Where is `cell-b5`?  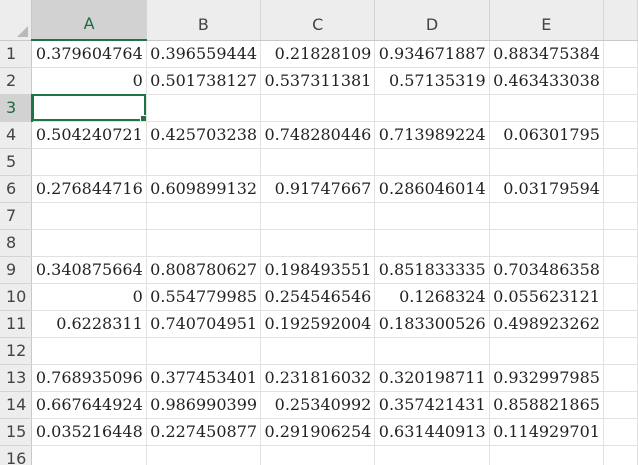 cell-b5 is located at coordinates (204, 162).